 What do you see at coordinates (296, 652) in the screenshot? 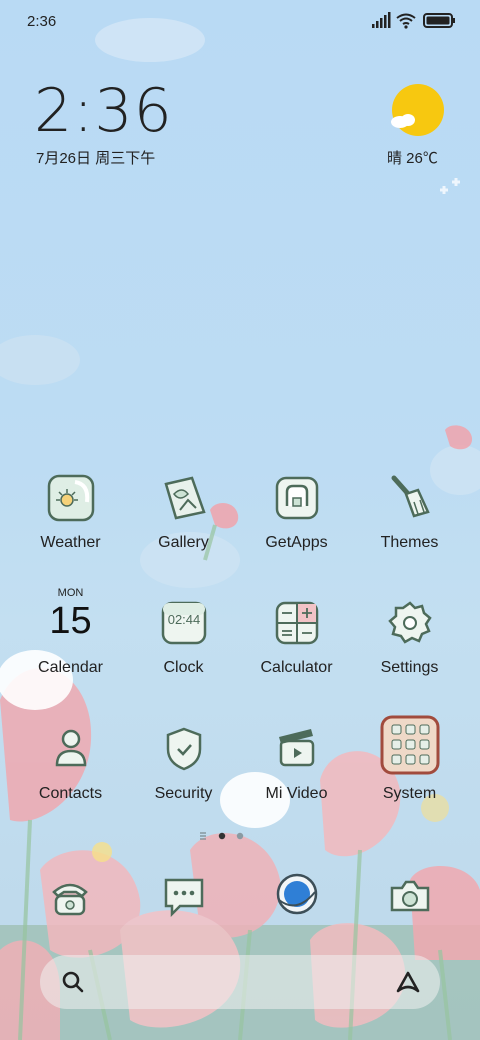
I see `app-calculator: Calculator` at bounding box center [296, 652].